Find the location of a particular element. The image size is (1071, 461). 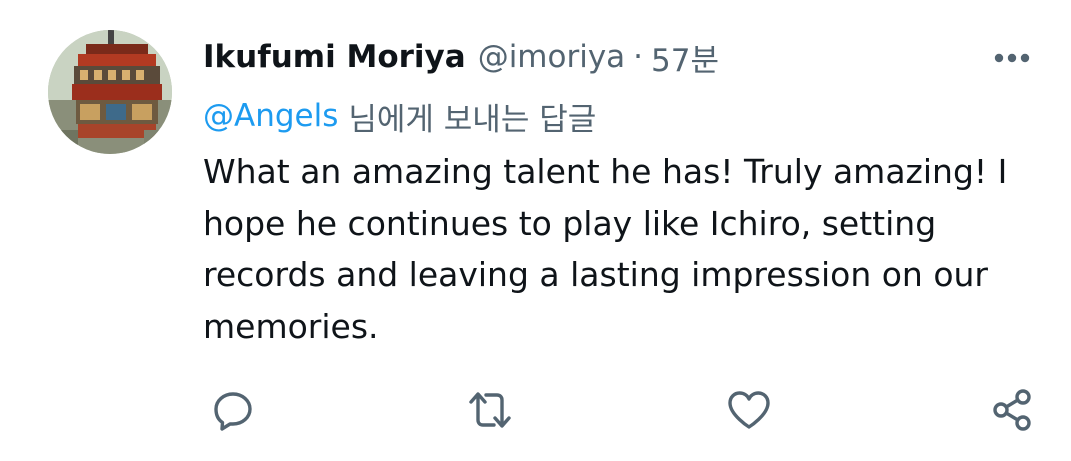

reply-label: 님에게 보내는 답글 is located at coordinates (472, 119).